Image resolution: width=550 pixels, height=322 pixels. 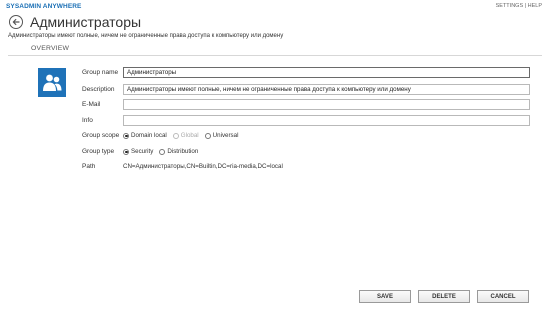 I want to click on app-brand: SYSADMIN ANYWHERE, so click(x=44, y=6).